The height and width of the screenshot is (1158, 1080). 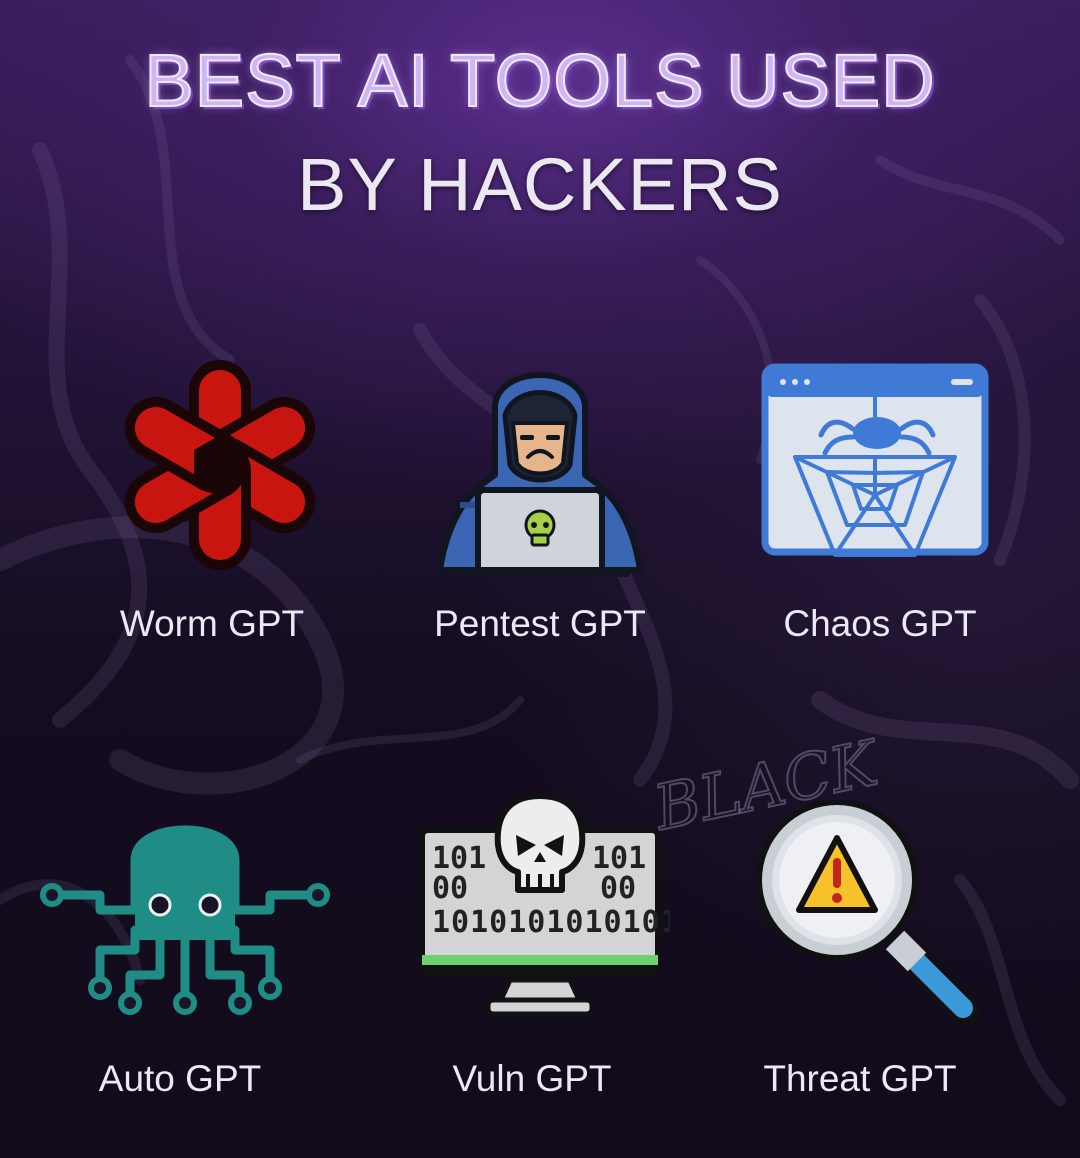 I want to click on tool-label-chaos-gpt: Chaos GPT, so click(x=880, y=623).